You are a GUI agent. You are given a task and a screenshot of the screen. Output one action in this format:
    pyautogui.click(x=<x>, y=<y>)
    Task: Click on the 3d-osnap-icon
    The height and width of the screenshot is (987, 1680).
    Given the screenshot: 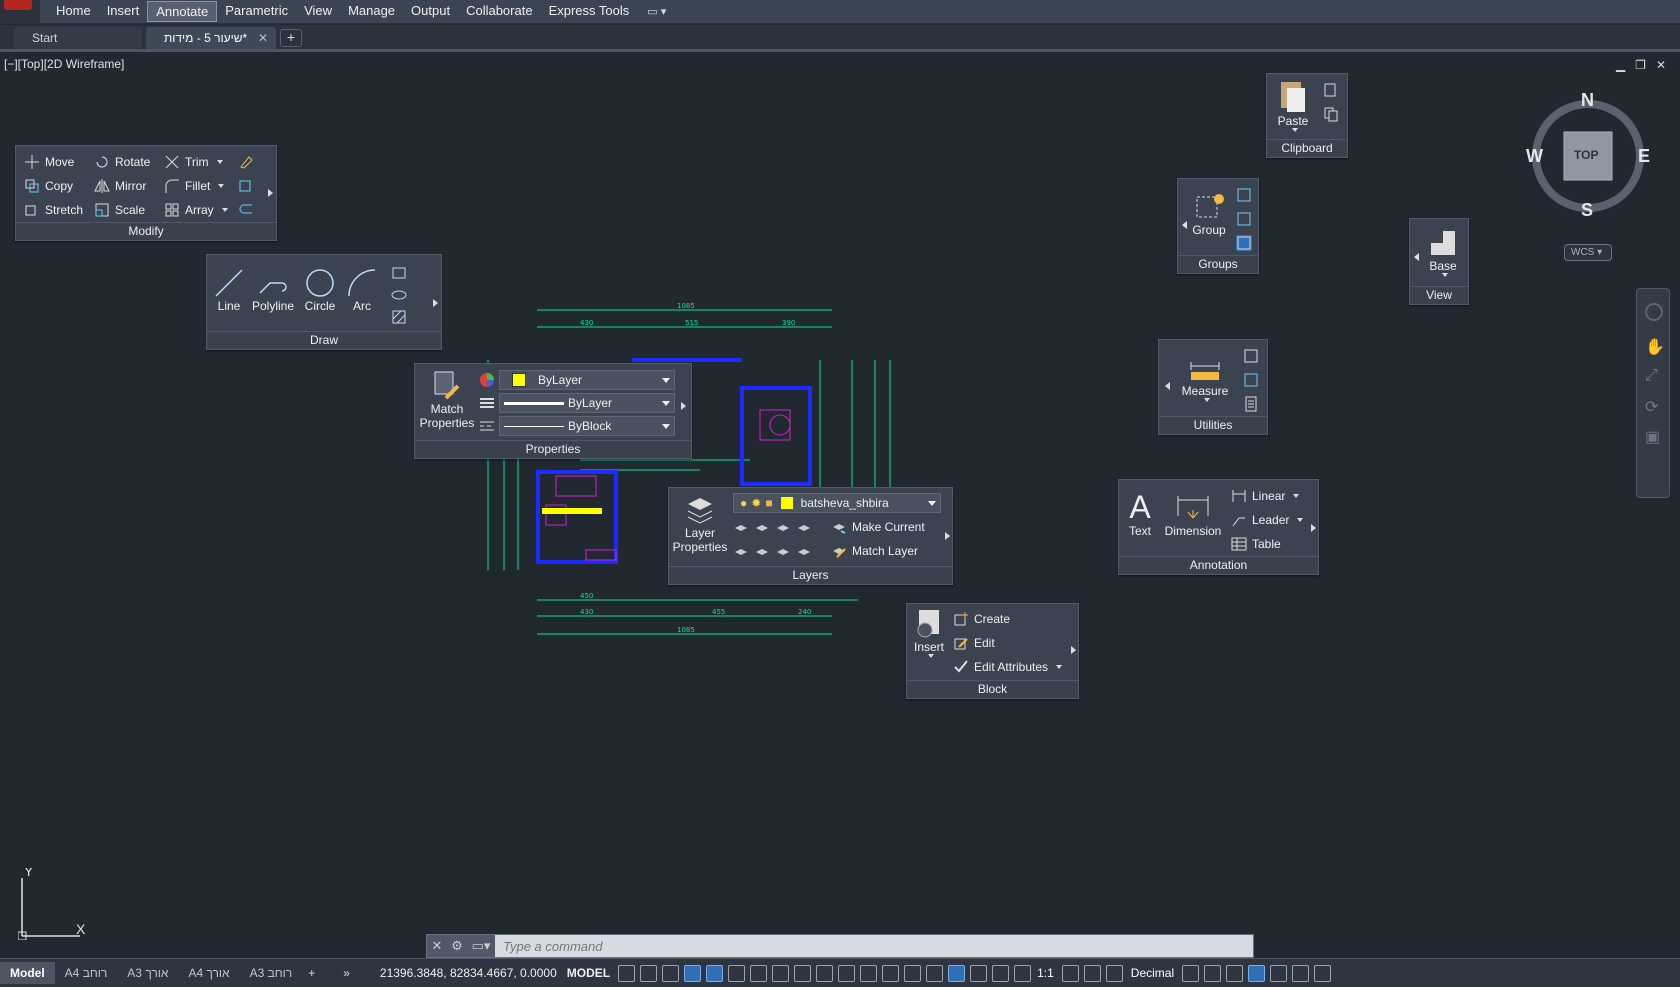 What is the action you would take?
    pyautogui.click(x=891, y=973)
    